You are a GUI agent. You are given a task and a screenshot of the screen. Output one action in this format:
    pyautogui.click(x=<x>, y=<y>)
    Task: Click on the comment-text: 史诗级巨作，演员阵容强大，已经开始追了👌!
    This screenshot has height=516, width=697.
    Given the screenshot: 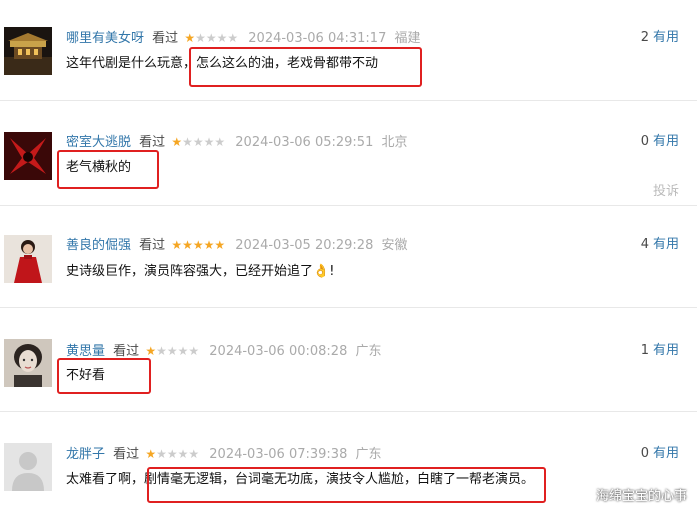 What is the action you would take?
    pyautogui.click(x=200, y=272)
    